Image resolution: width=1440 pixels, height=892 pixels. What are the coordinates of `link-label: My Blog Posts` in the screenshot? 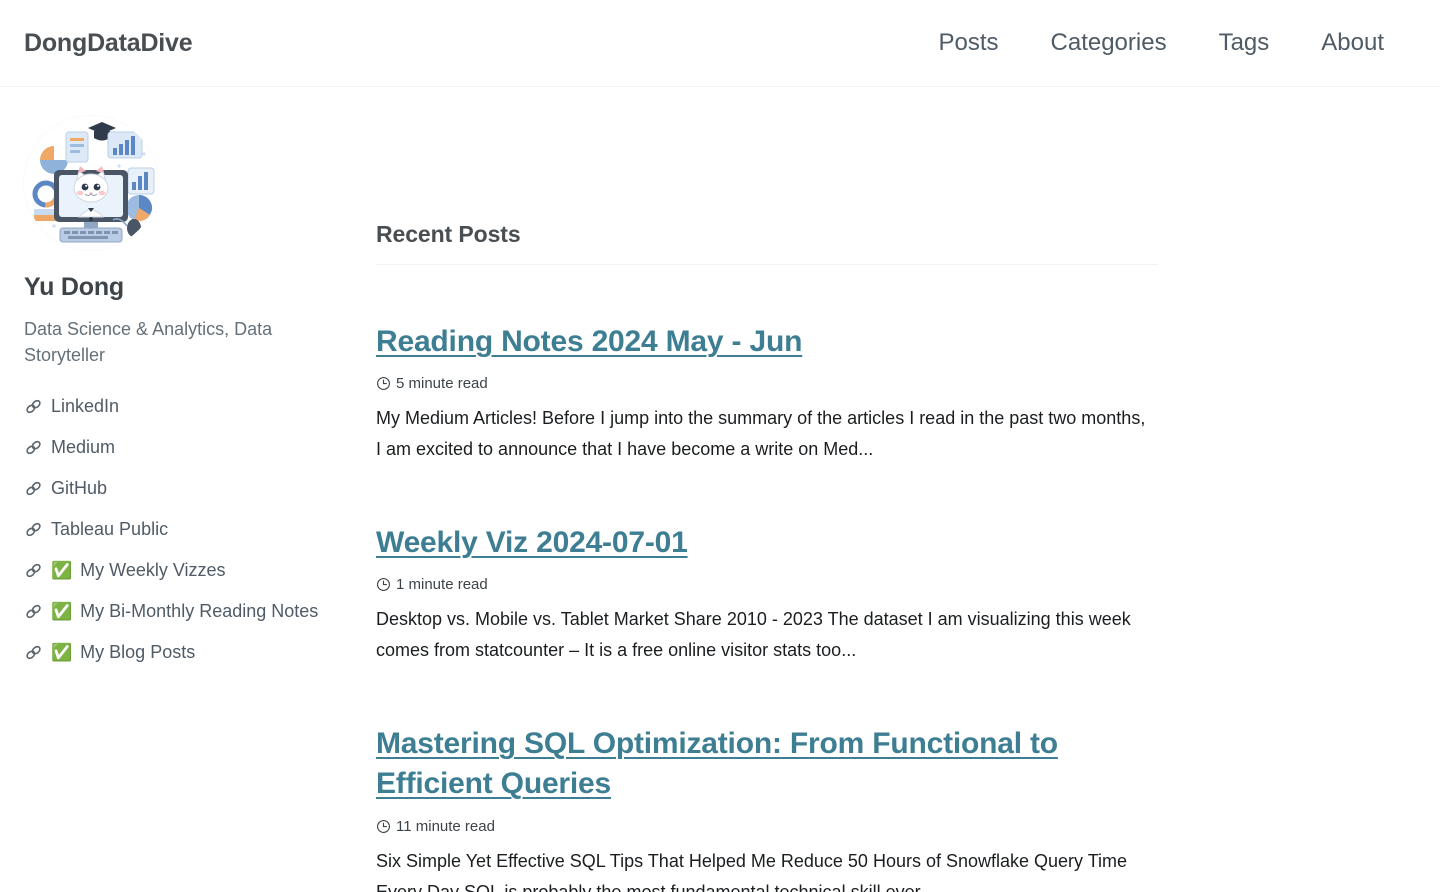 It's located at (137, 652).